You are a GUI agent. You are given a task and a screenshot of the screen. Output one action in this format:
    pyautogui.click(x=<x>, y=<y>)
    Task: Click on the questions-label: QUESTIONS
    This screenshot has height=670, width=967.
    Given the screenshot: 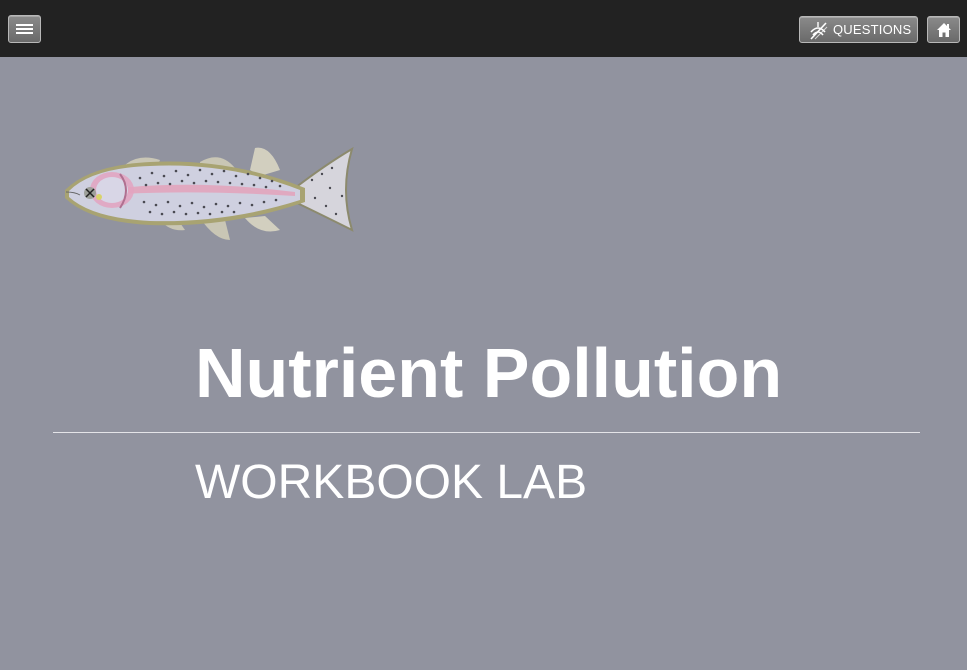 What is the action you would take?
    pyautogui.click(x=872, y=29)
    